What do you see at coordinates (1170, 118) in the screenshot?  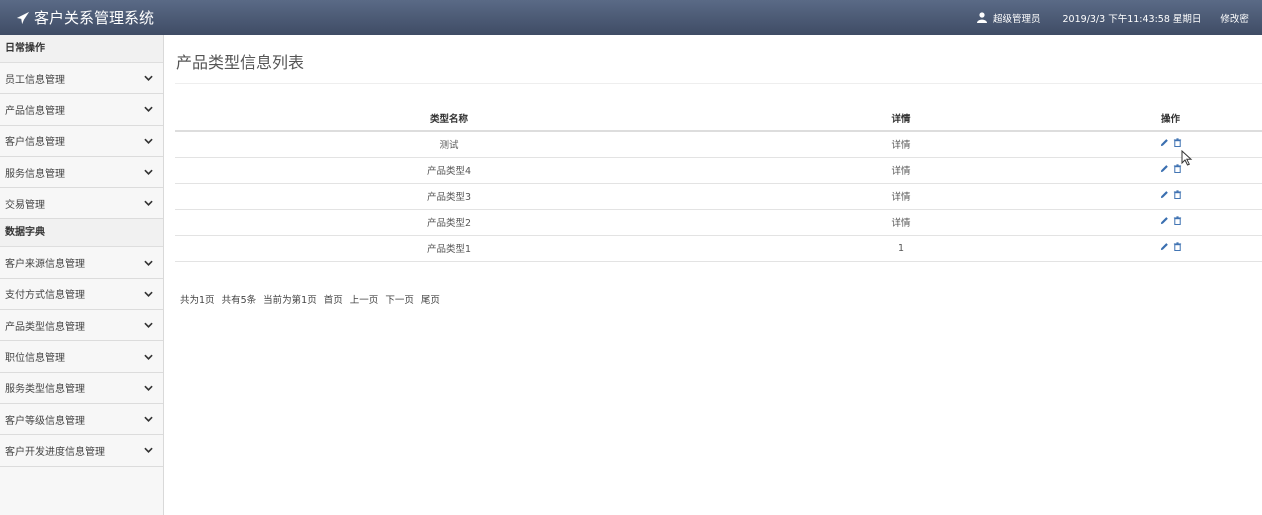 I see `column-header-actions: 操作` at bounding box center [1170, 118].